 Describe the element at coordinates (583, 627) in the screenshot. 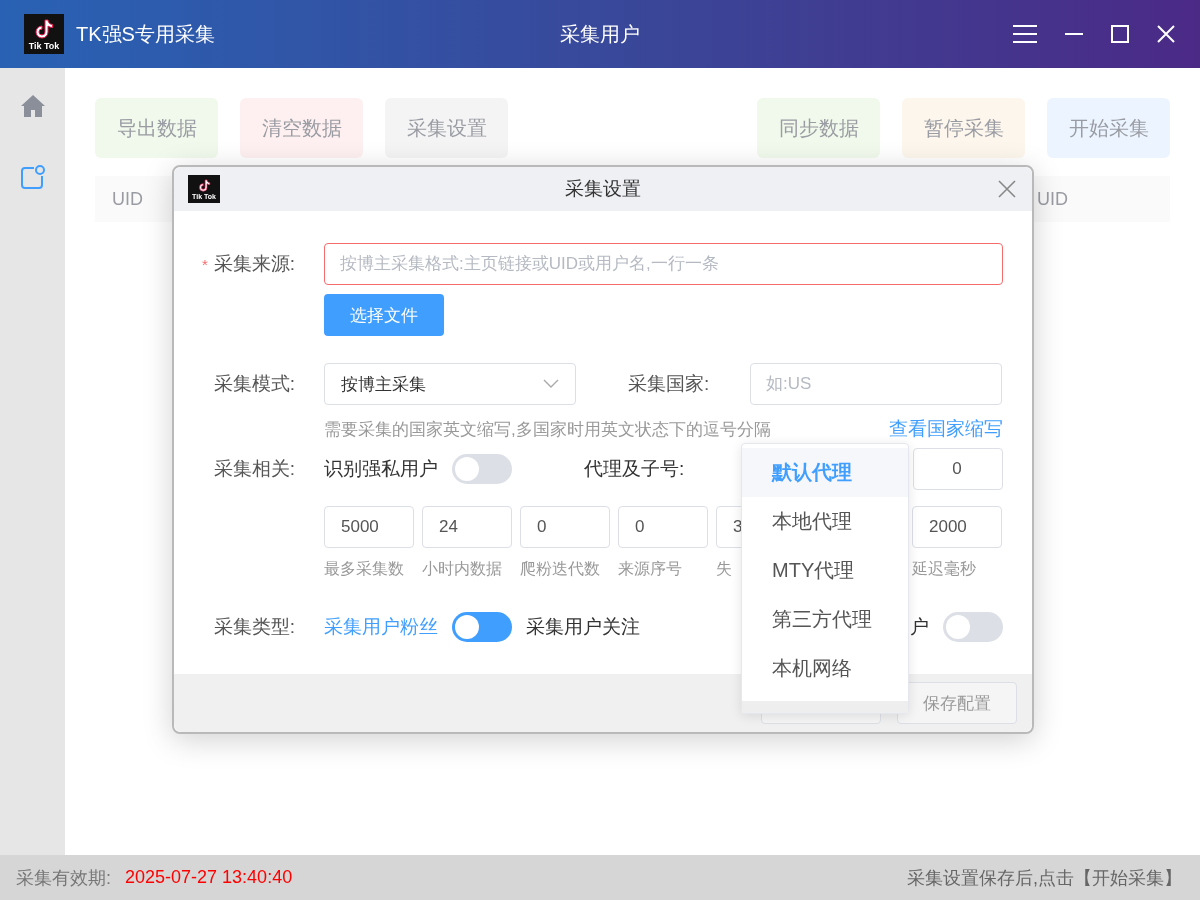

I see `following-option: 采集用户关注` at that location.